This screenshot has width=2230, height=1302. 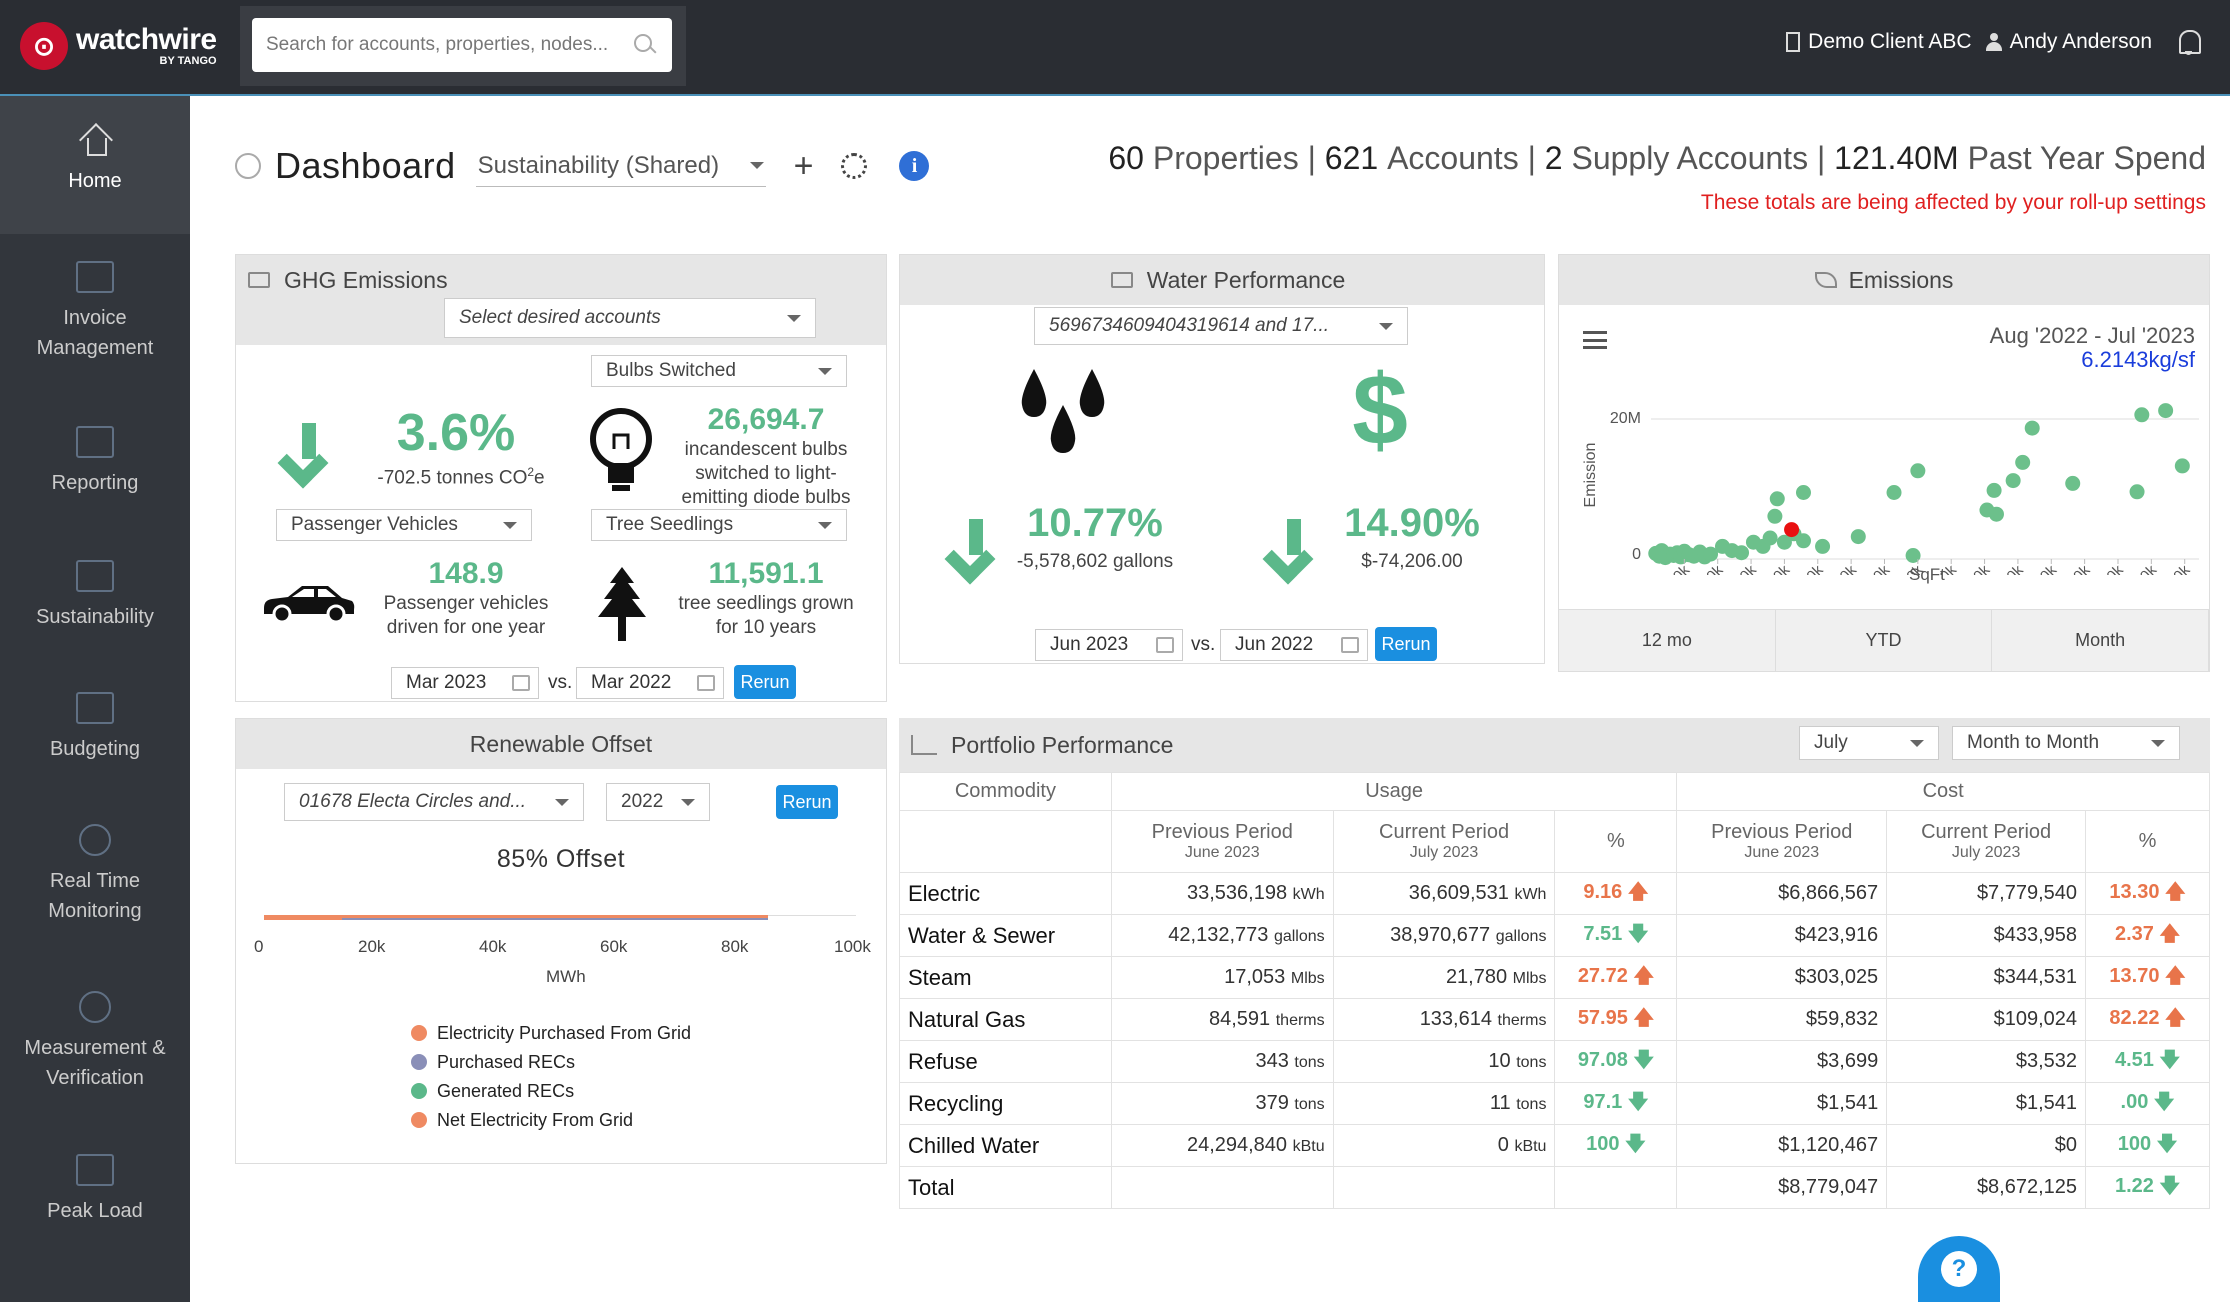 I want to click on bulbs-select: Bulbs Switched, so click(x=719, y=371).